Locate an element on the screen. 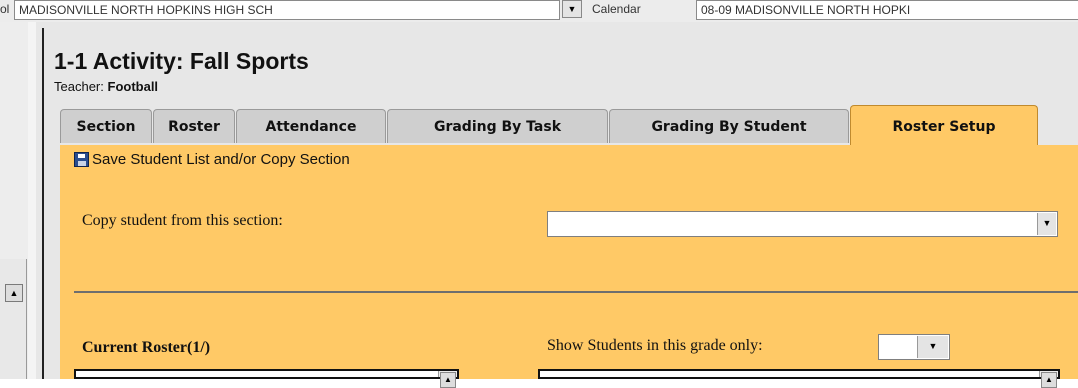 Image resolution: width=1078 pixels, height=388 pixels. tab-grading-by-student: Grading By Student is located at coordinates (729, 126).